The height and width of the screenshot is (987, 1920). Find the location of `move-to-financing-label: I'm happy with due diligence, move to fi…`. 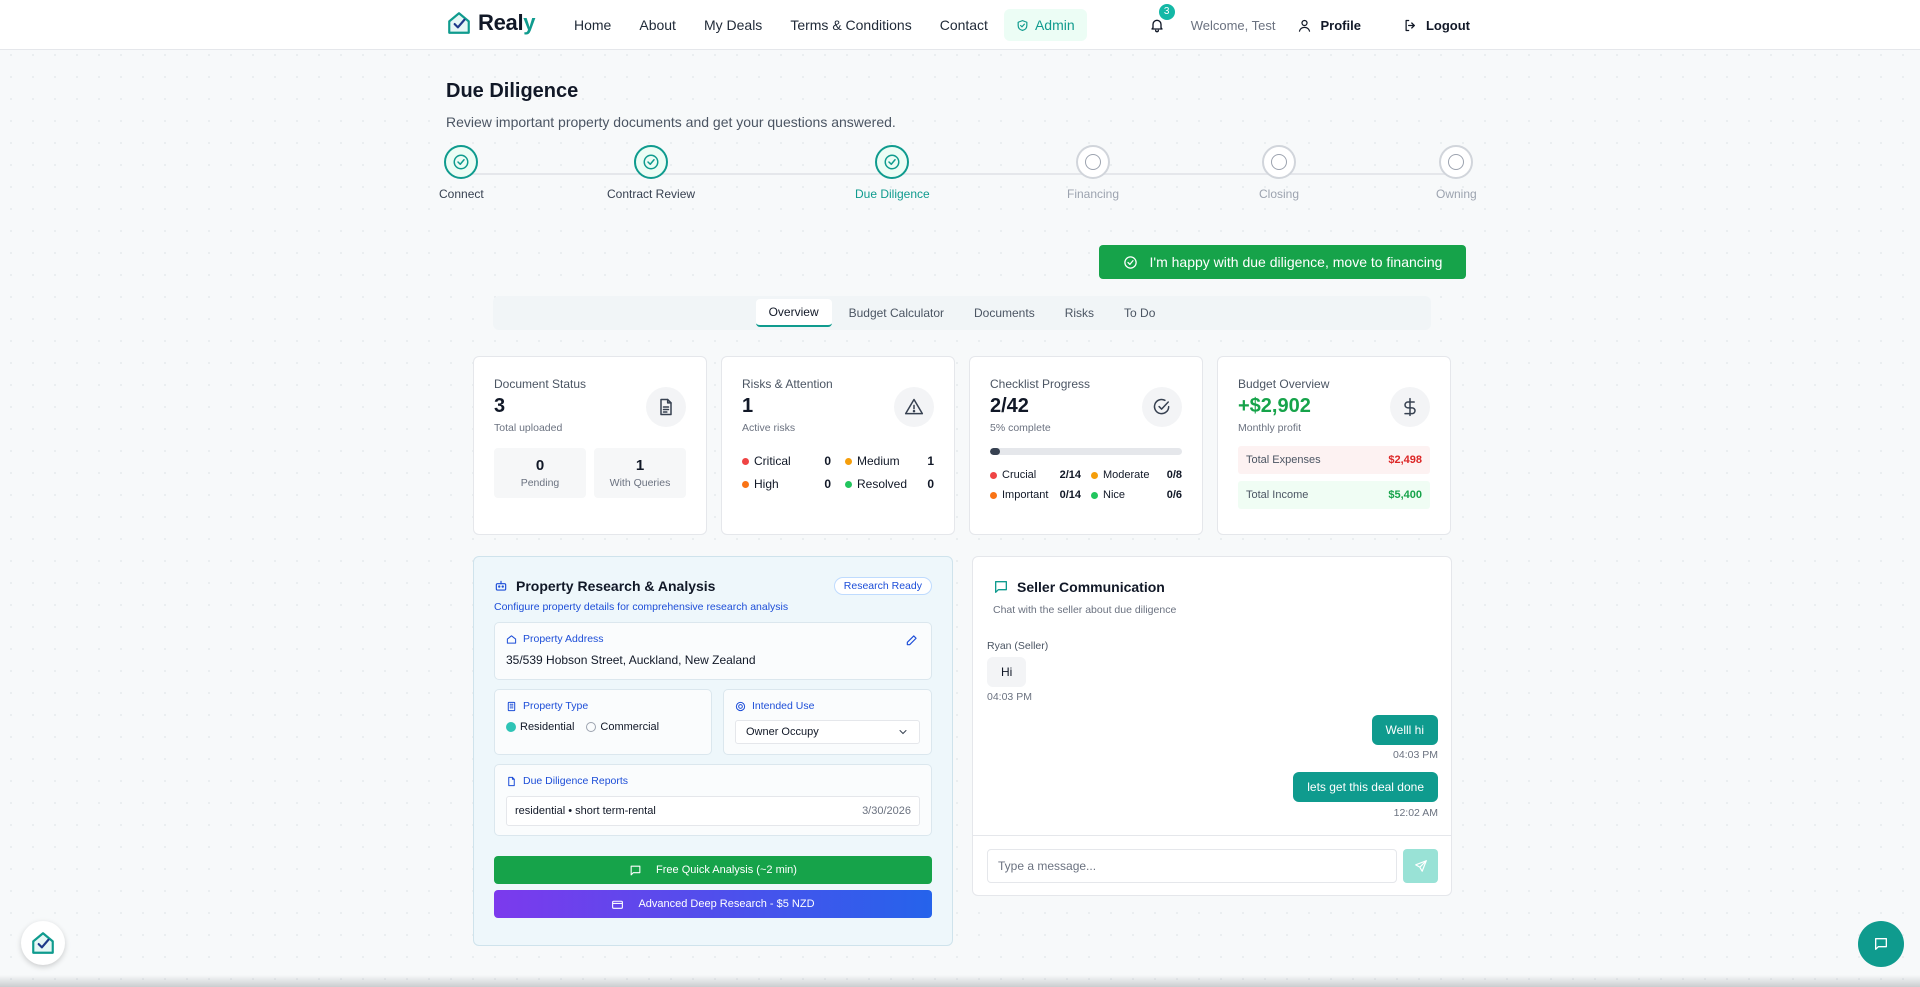

move-to-financing-label: I'm happy with due diligence, move to fi… is located at coordinates (1296, 262).